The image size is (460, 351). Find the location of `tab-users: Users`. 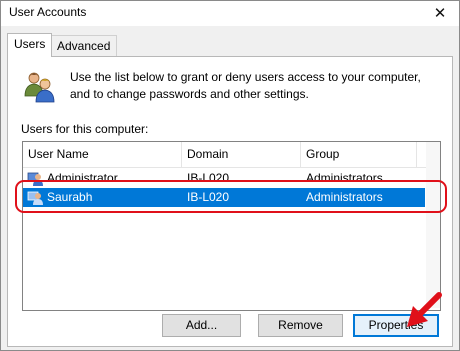

tab-users: Users is located at coordinates (30, 45).